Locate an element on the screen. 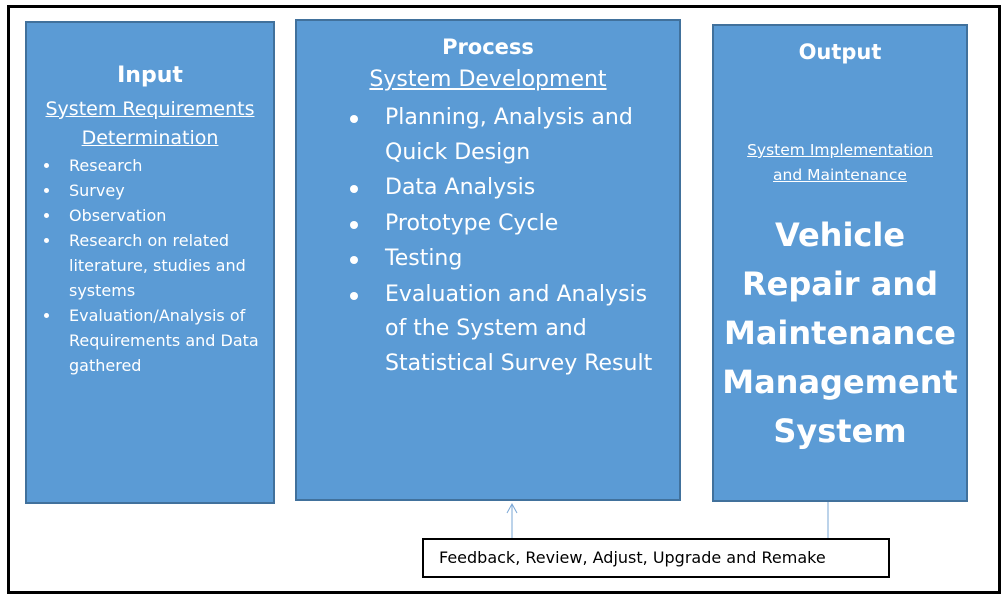 The width and height of the screenshot is (1008, 599). connectors is located at coordinates (667, 520).